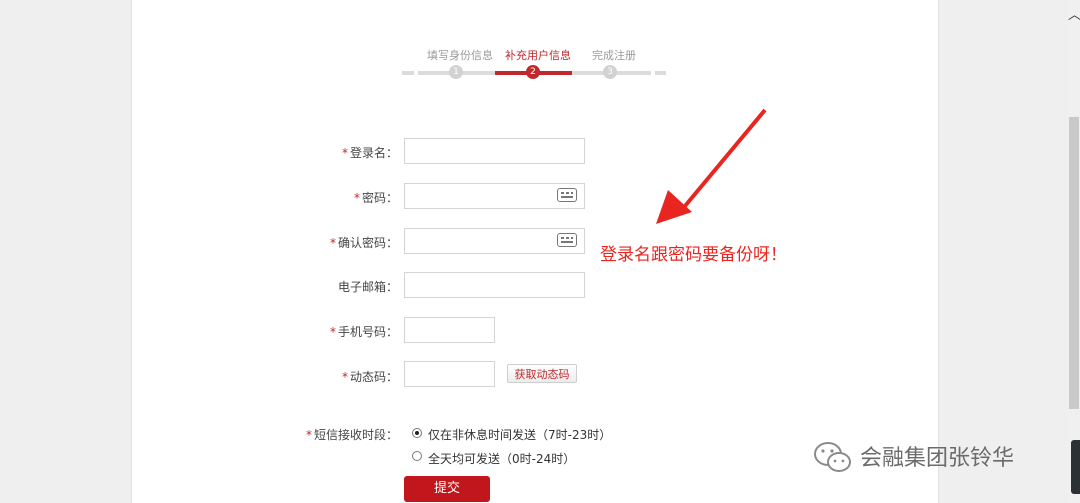  What do you see at coordinates (501, 458) in the screenshot?
I see `sms-option-2-label: 全天均可发送（0时-24时）` at bounding box center [501, 458].